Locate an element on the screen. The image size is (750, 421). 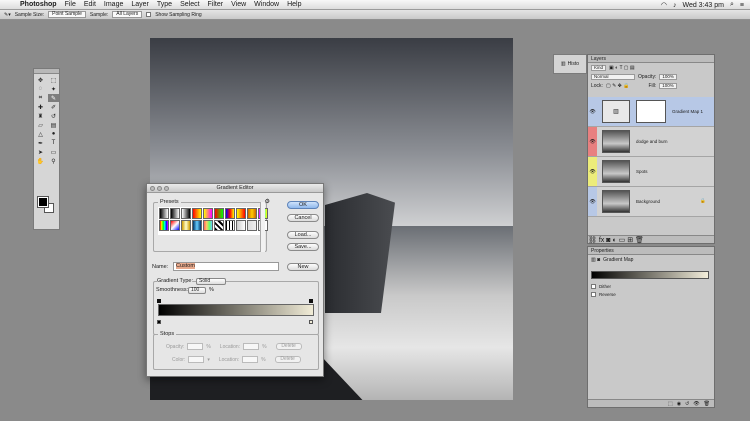
properties-tab: Properties is located at coordinates (651, 251).